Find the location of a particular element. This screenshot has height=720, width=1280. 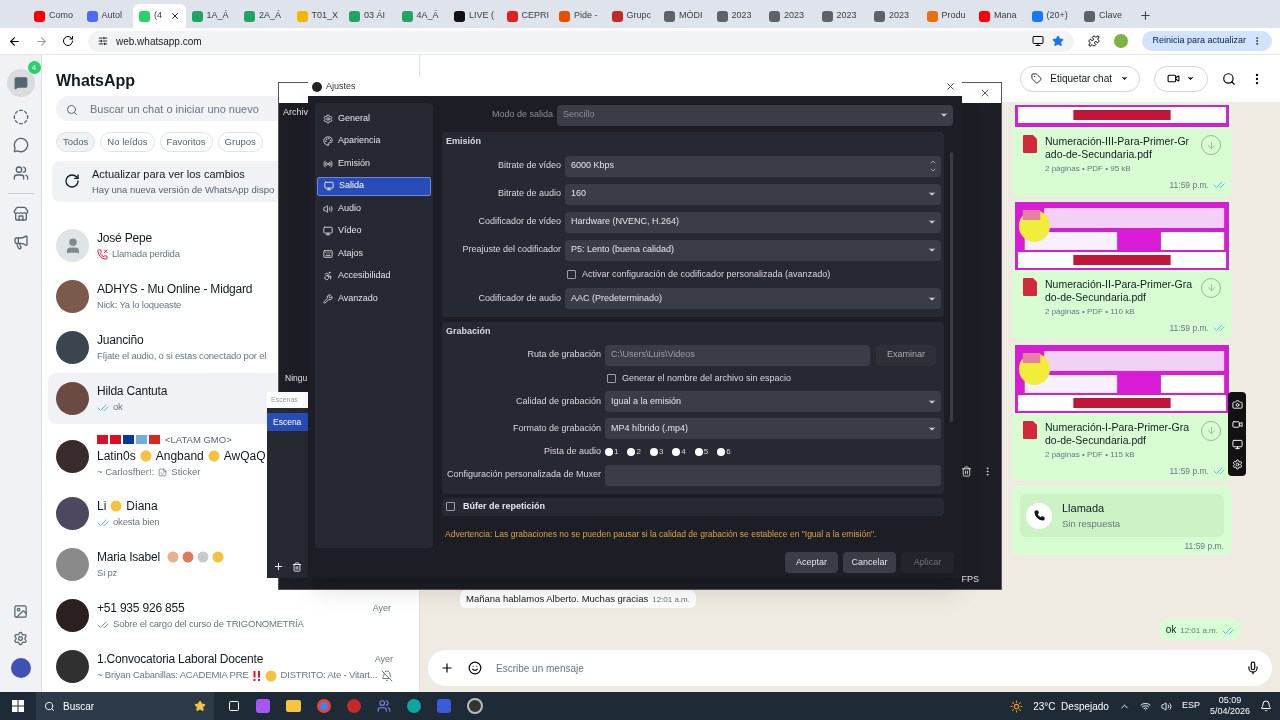

message-time: 12:01 a.m. is located at coordinates (671, 600).